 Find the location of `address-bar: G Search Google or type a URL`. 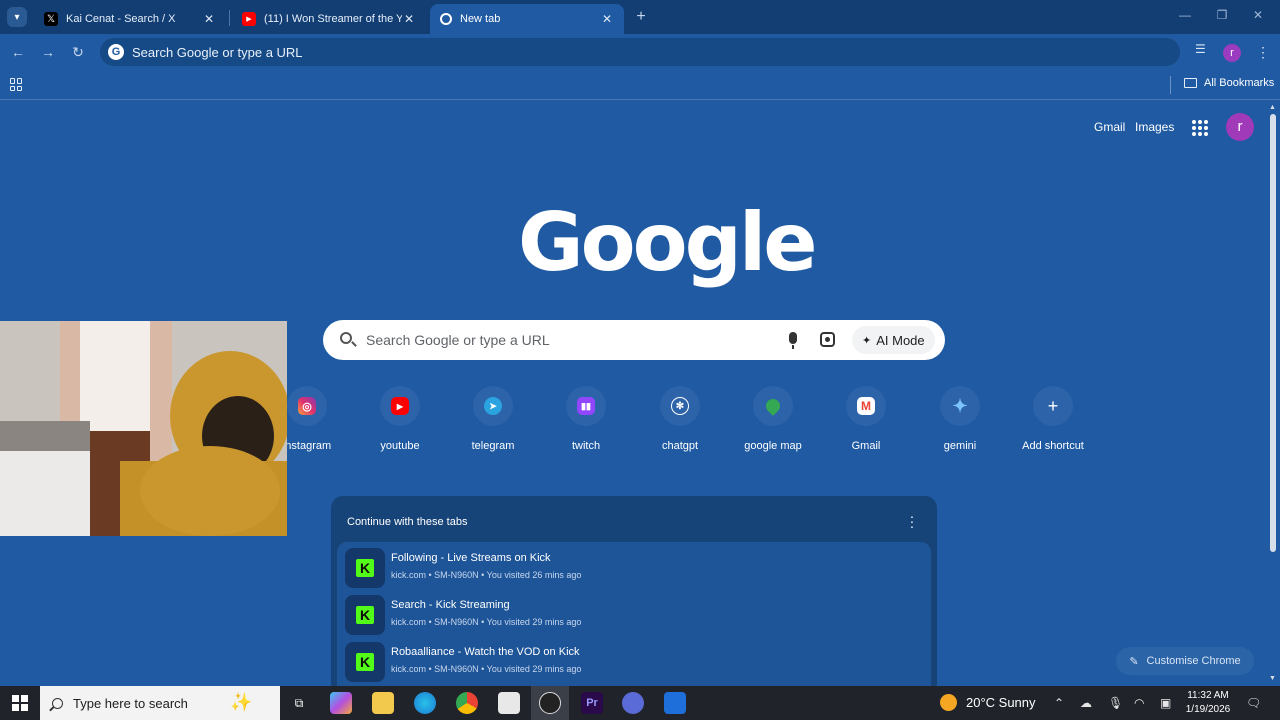

address-bar: G Search Google or type a URL is located at coordinates (640, 52).